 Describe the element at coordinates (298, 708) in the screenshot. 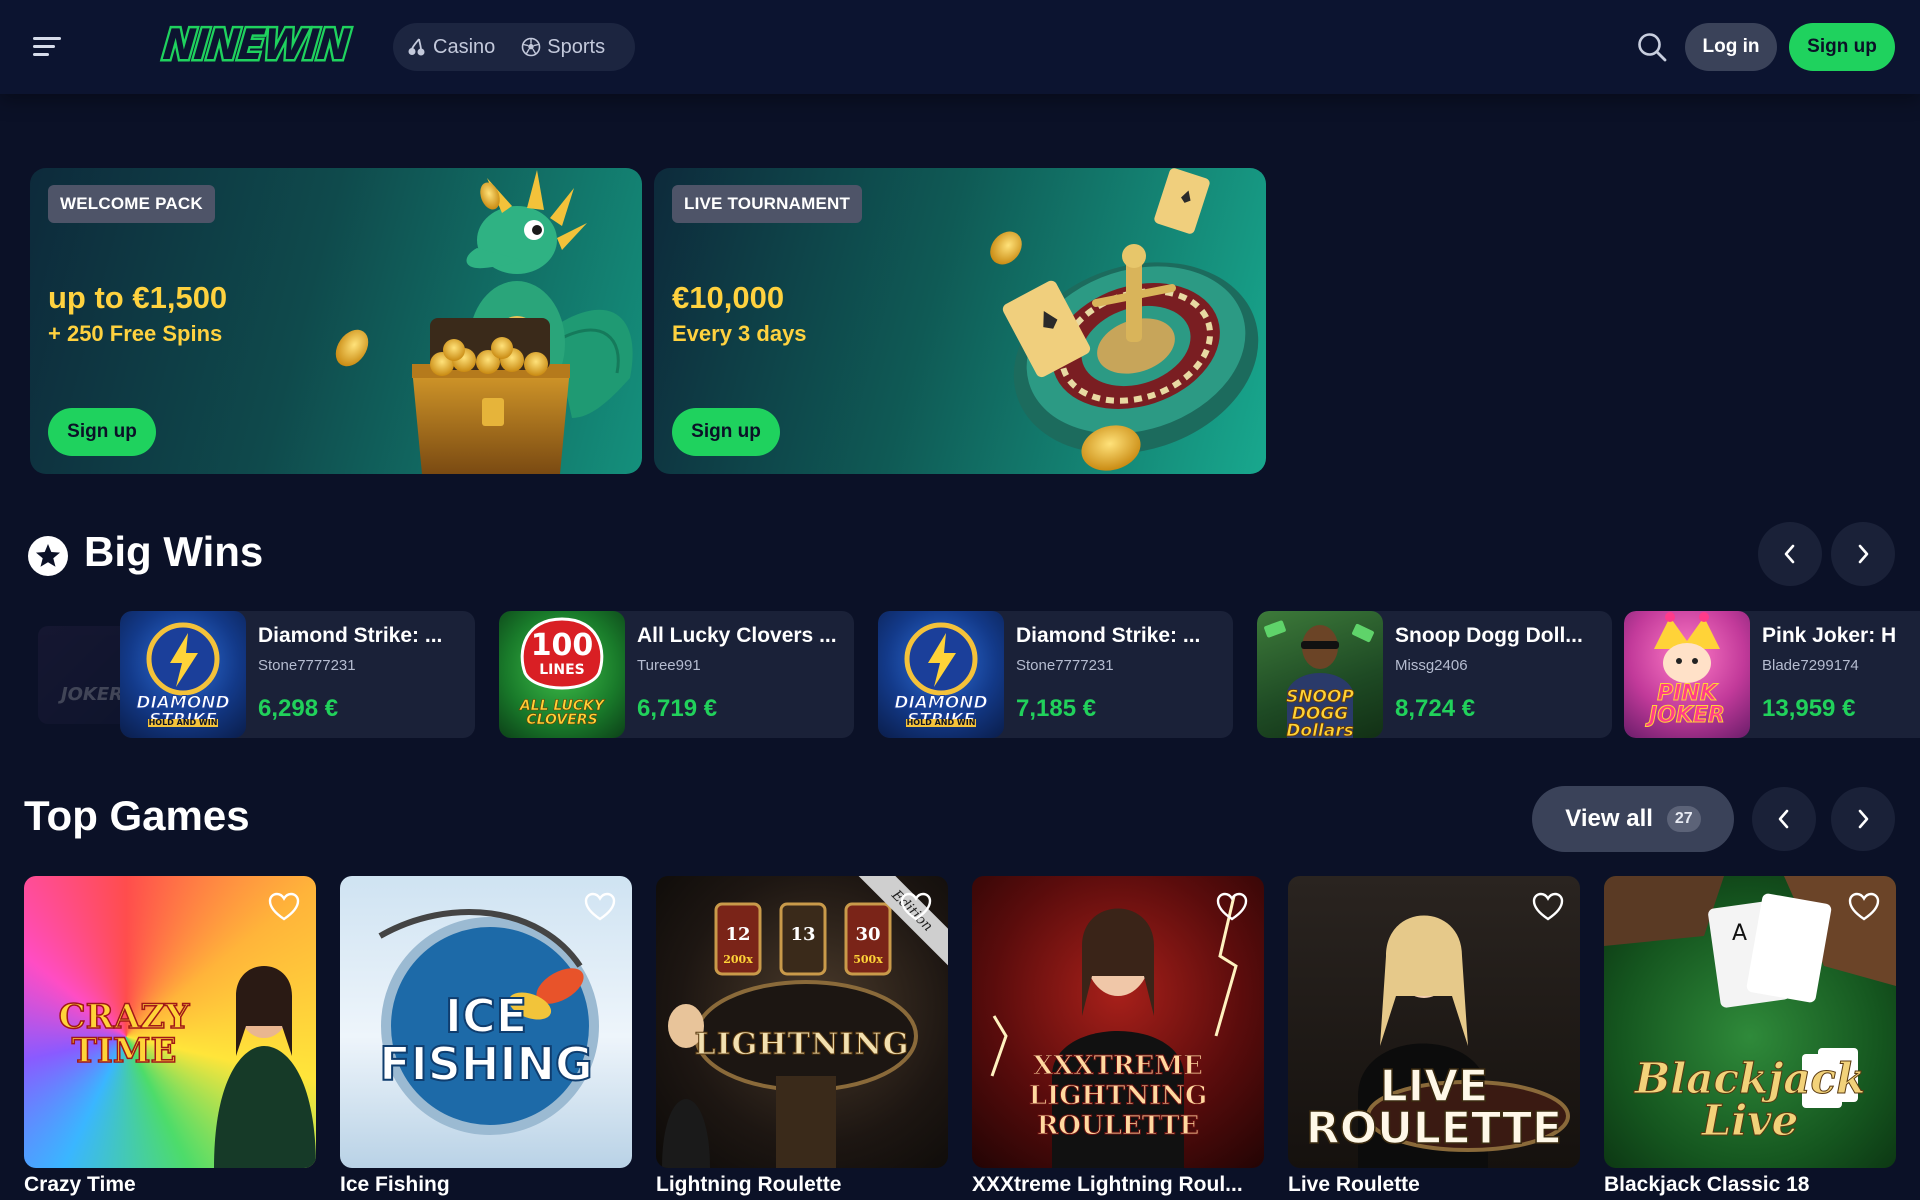

I see `win-amount: 6,298 €` at that location.